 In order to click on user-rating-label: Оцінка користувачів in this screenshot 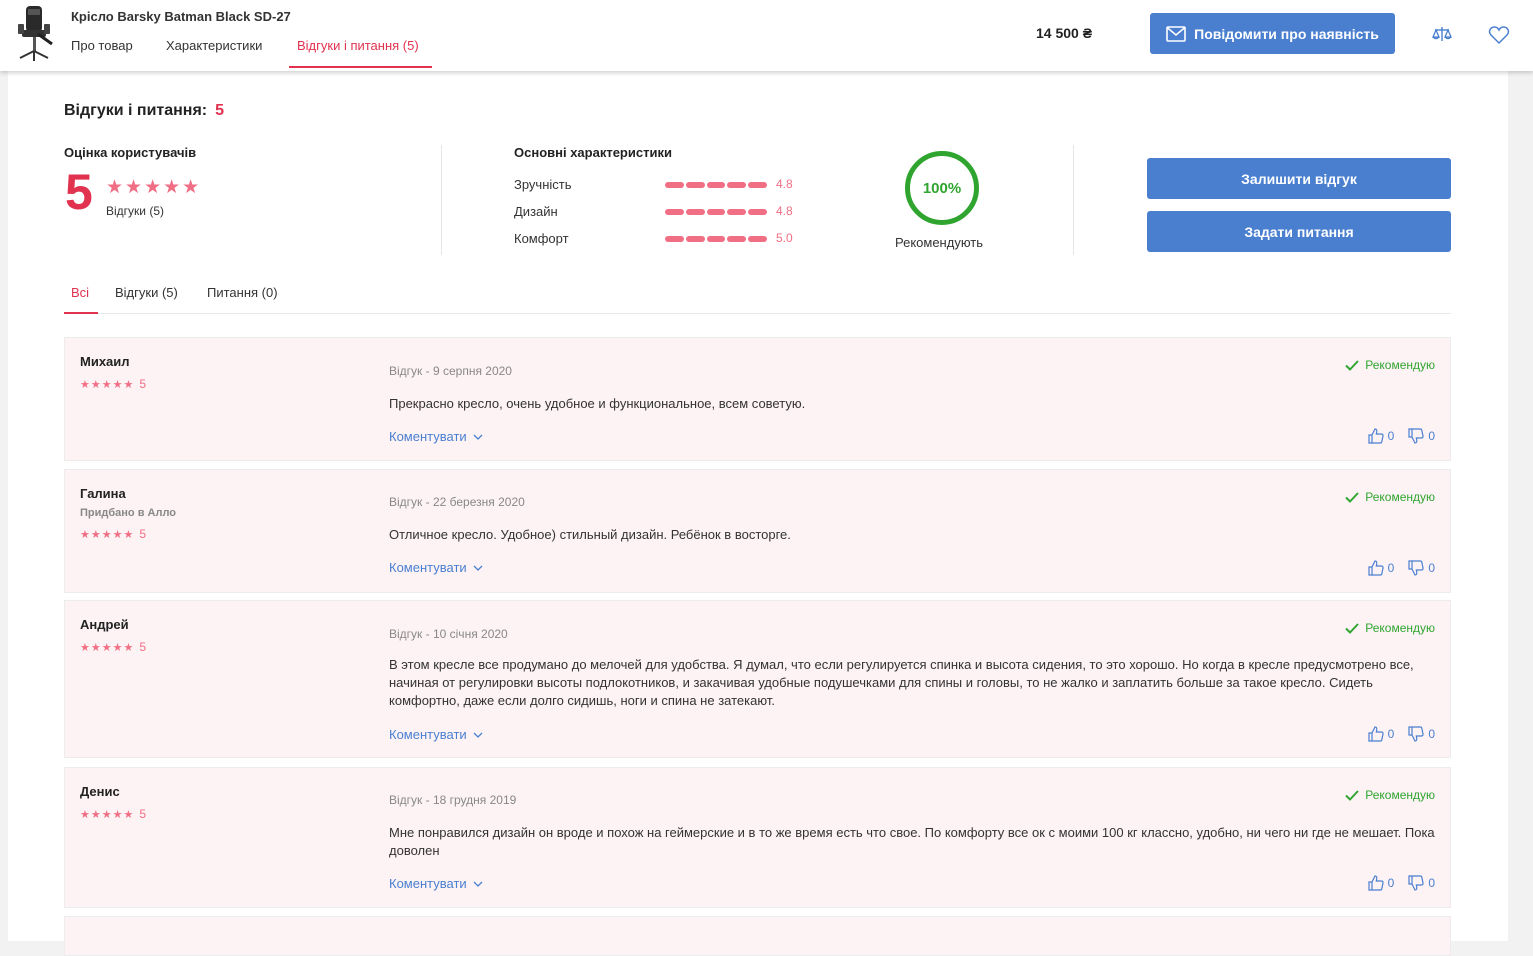, I will do `click(130, 152)`.